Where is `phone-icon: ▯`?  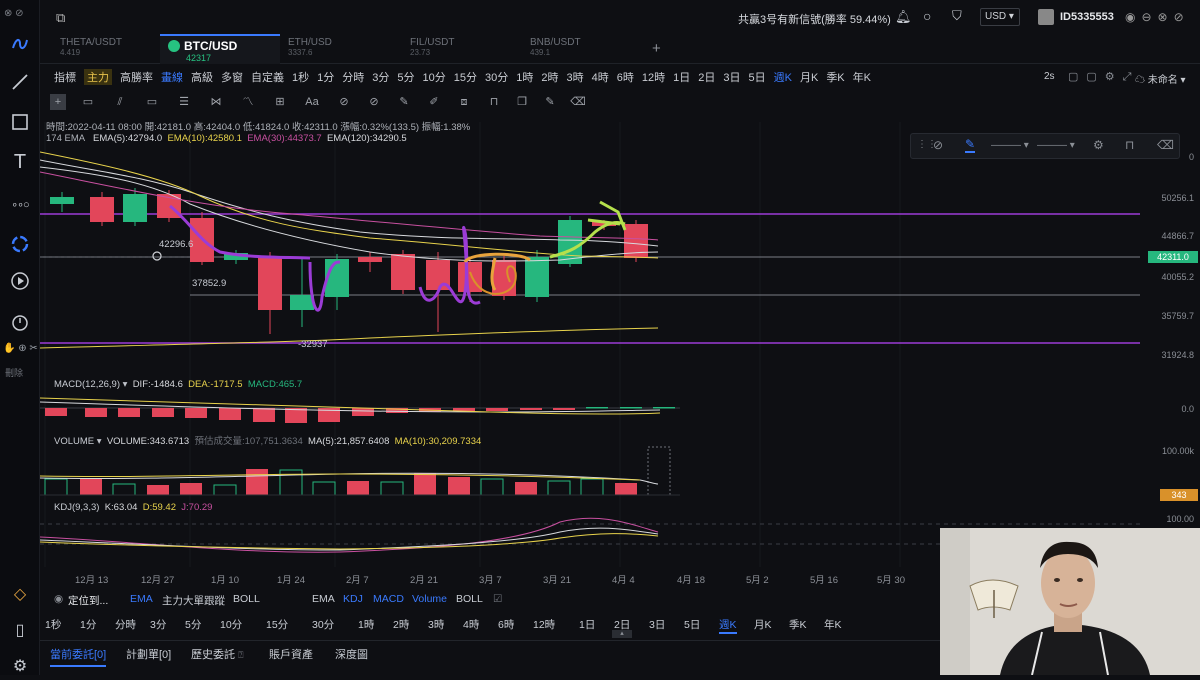
phone-icon: ▯ is located at coordinates (20, 630).